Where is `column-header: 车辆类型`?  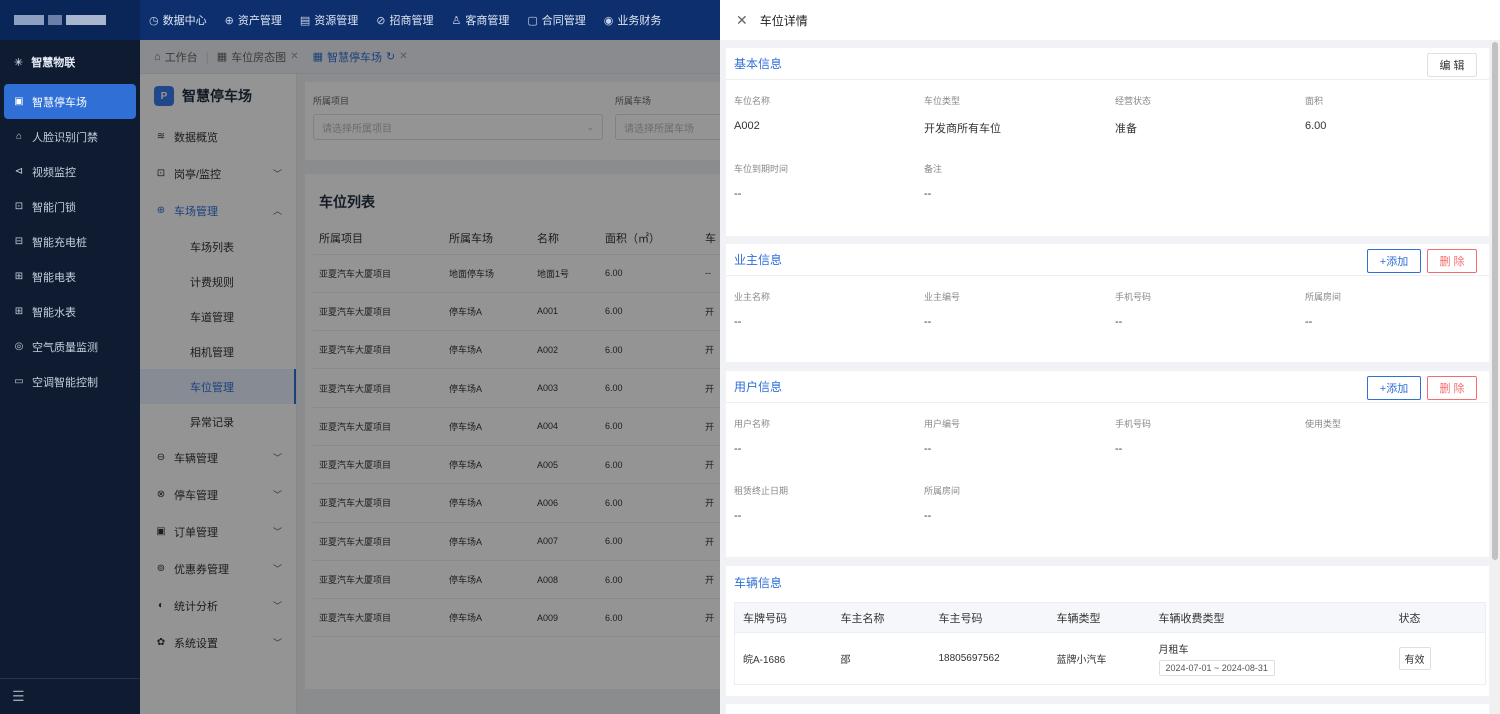 column-header: 车辆类型 is located at coordinates (1099, 617).